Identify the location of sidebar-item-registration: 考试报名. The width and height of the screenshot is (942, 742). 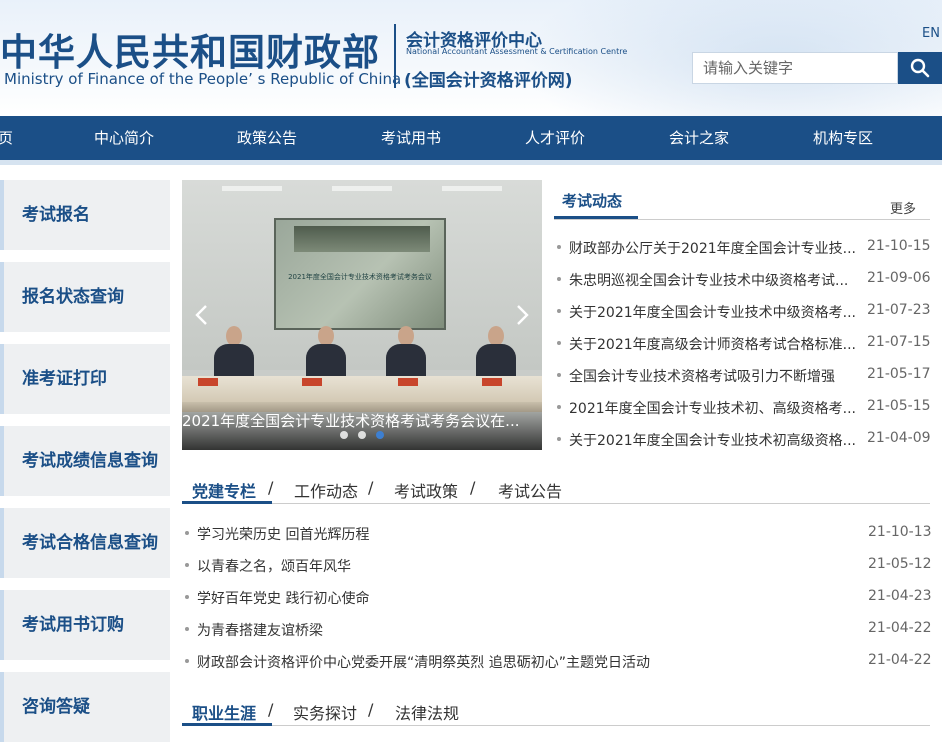
(85, 215).